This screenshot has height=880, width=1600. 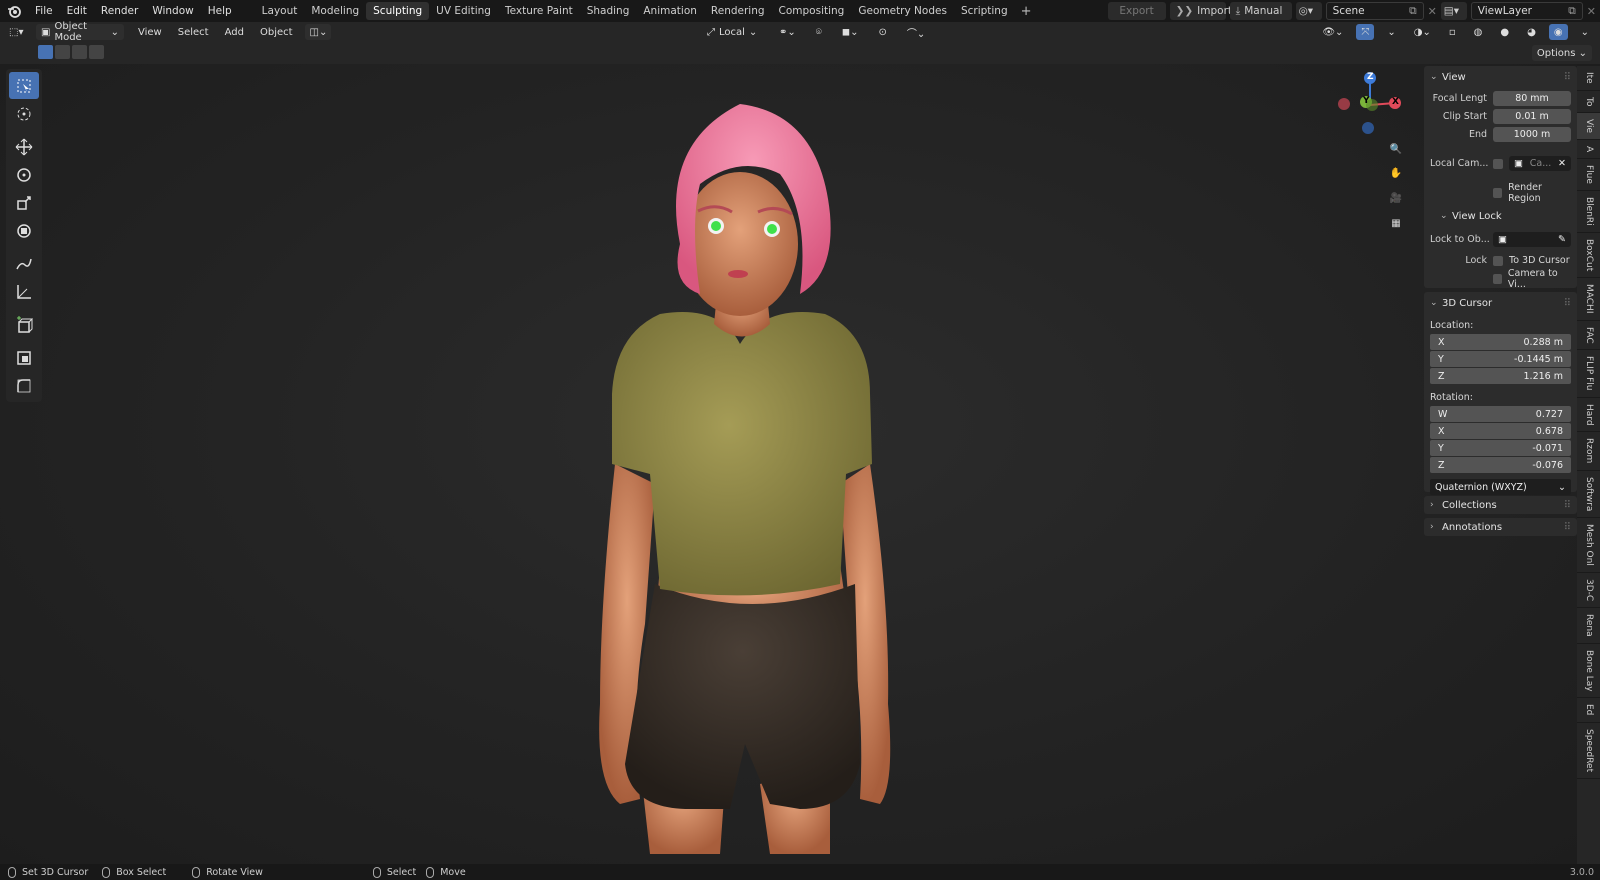 What do you see at coordinates (812, 11) in the screenshot?
I see `tab-compositing: Compositing` at bounding box center [812, 11].